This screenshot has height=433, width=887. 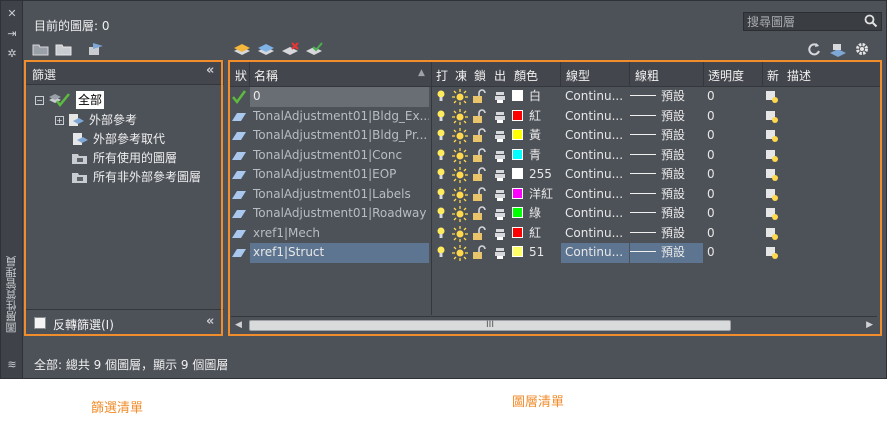 What do you see at coordinates (266, 49) in the screenshot?
I see `new-layer-vp-frozen-icon` at bounding box center [266, 49].